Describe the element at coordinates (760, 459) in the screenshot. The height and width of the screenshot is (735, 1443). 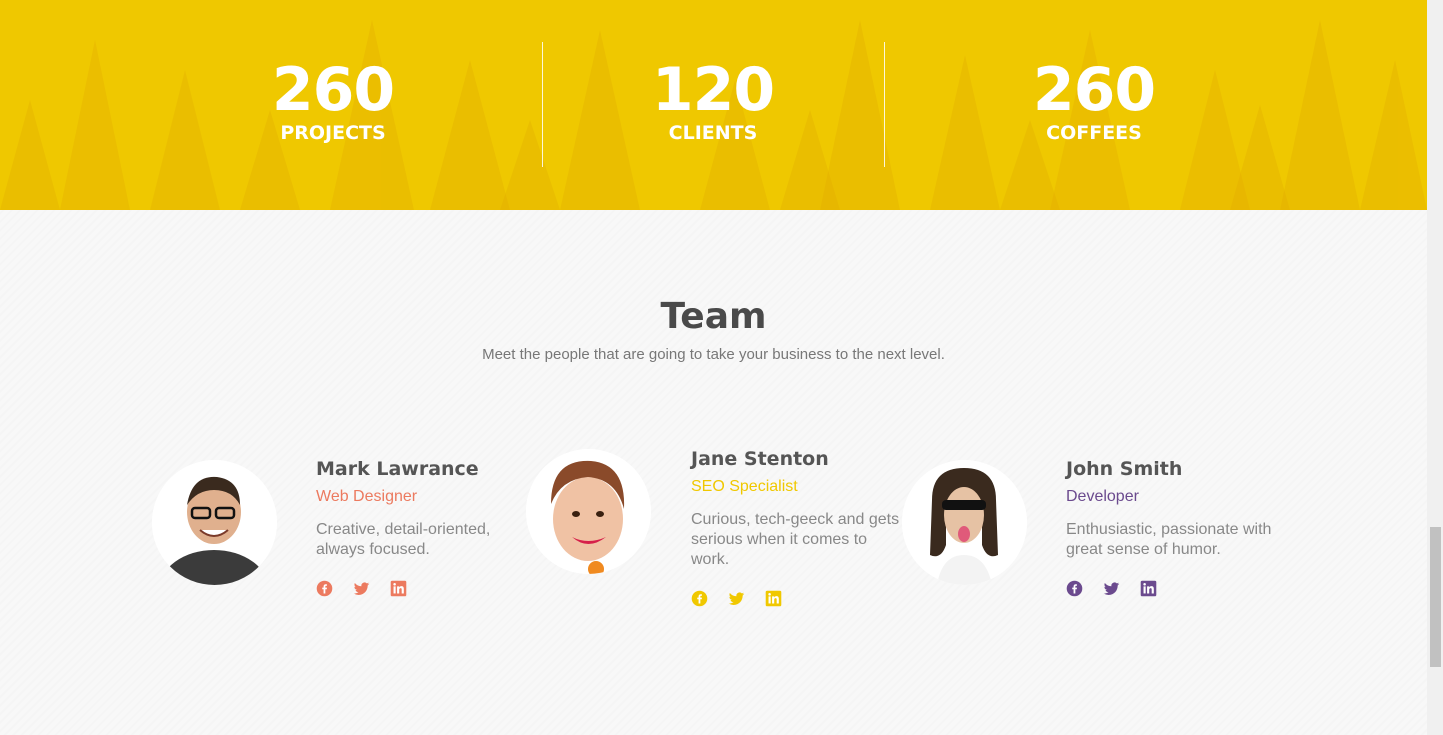
I see `member-name: Jane Stenton` at that location.